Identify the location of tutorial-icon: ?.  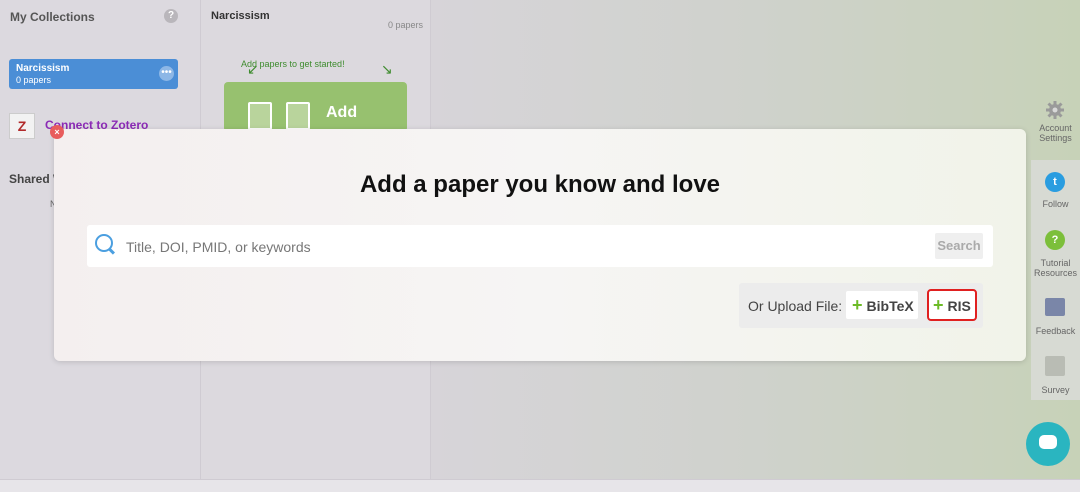
(1055, 240).